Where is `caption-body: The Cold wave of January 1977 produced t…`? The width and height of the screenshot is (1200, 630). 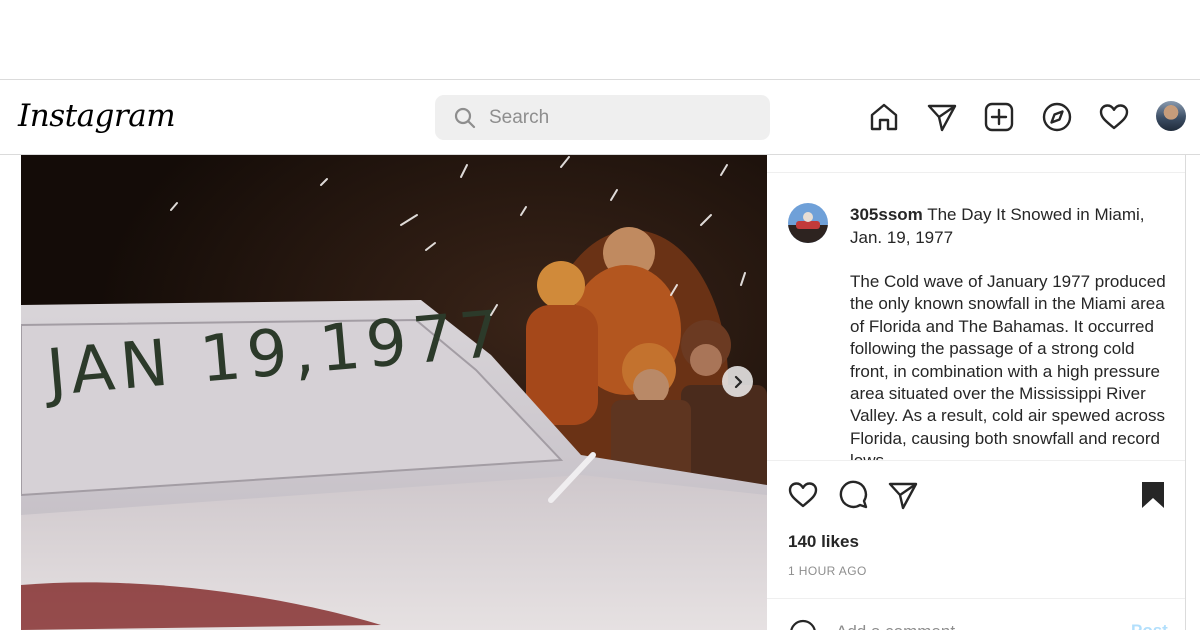 caption-body: The Cold wave of January 1977 produced t… is located at coordinates (1008, 366).